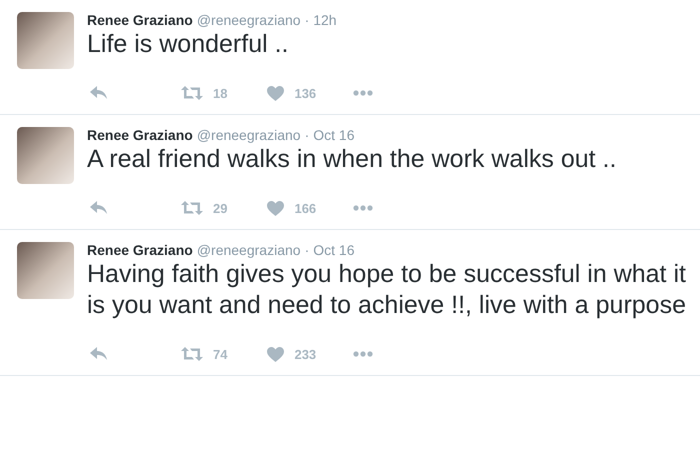  Describe the element at coordinates (220, 208) in the screenshot. I see `retweet-count: 29` at that location.